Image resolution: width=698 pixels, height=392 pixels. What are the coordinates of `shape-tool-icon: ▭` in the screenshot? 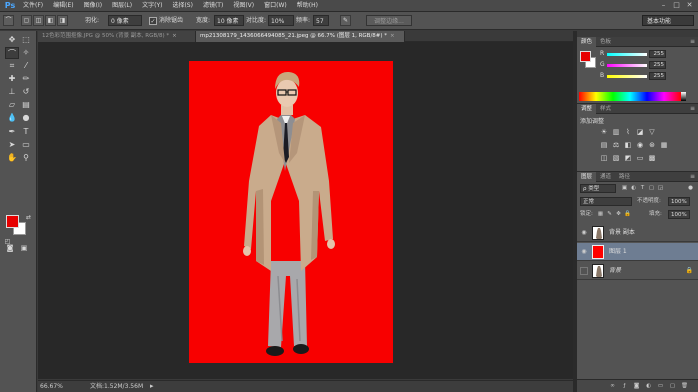 It's located at (26, 145).